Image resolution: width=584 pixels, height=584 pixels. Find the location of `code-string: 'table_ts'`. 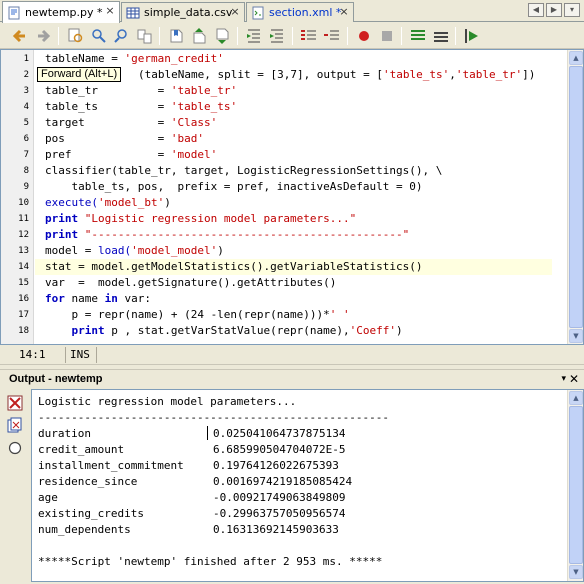

code-string: 'table_ts' is located at coordinates (204, 106).